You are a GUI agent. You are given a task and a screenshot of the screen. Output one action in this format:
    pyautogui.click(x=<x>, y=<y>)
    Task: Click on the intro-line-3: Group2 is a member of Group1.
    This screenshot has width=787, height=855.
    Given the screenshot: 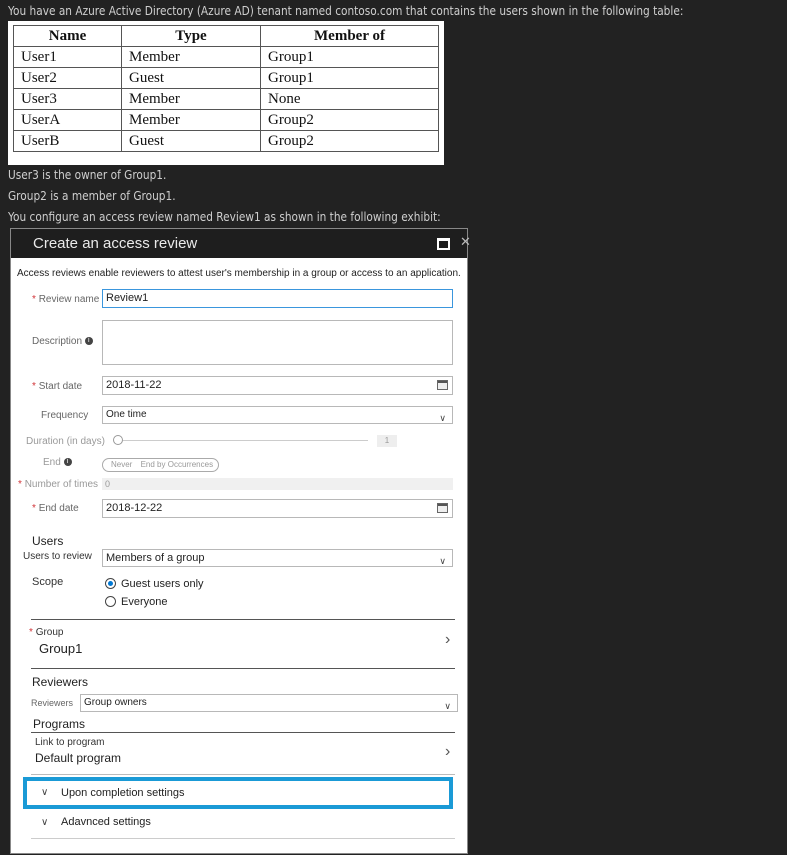 What is the action you would take?
    pyautogui.click(x=92, y=196)
    